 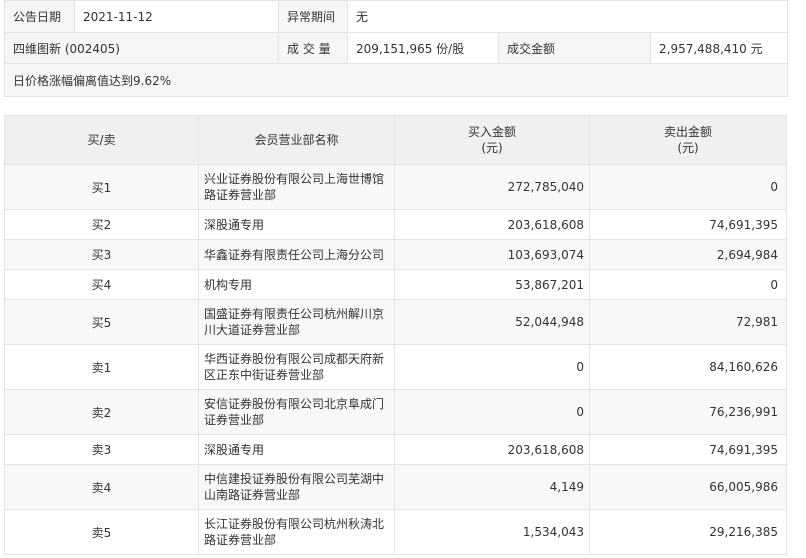 What do you see at coordinates (296, 487) in the screenshot?
I see `row-broker: 中信建投证券股份有限公司芜湖中山南路证券营业部` at bounding box center [296, 487].